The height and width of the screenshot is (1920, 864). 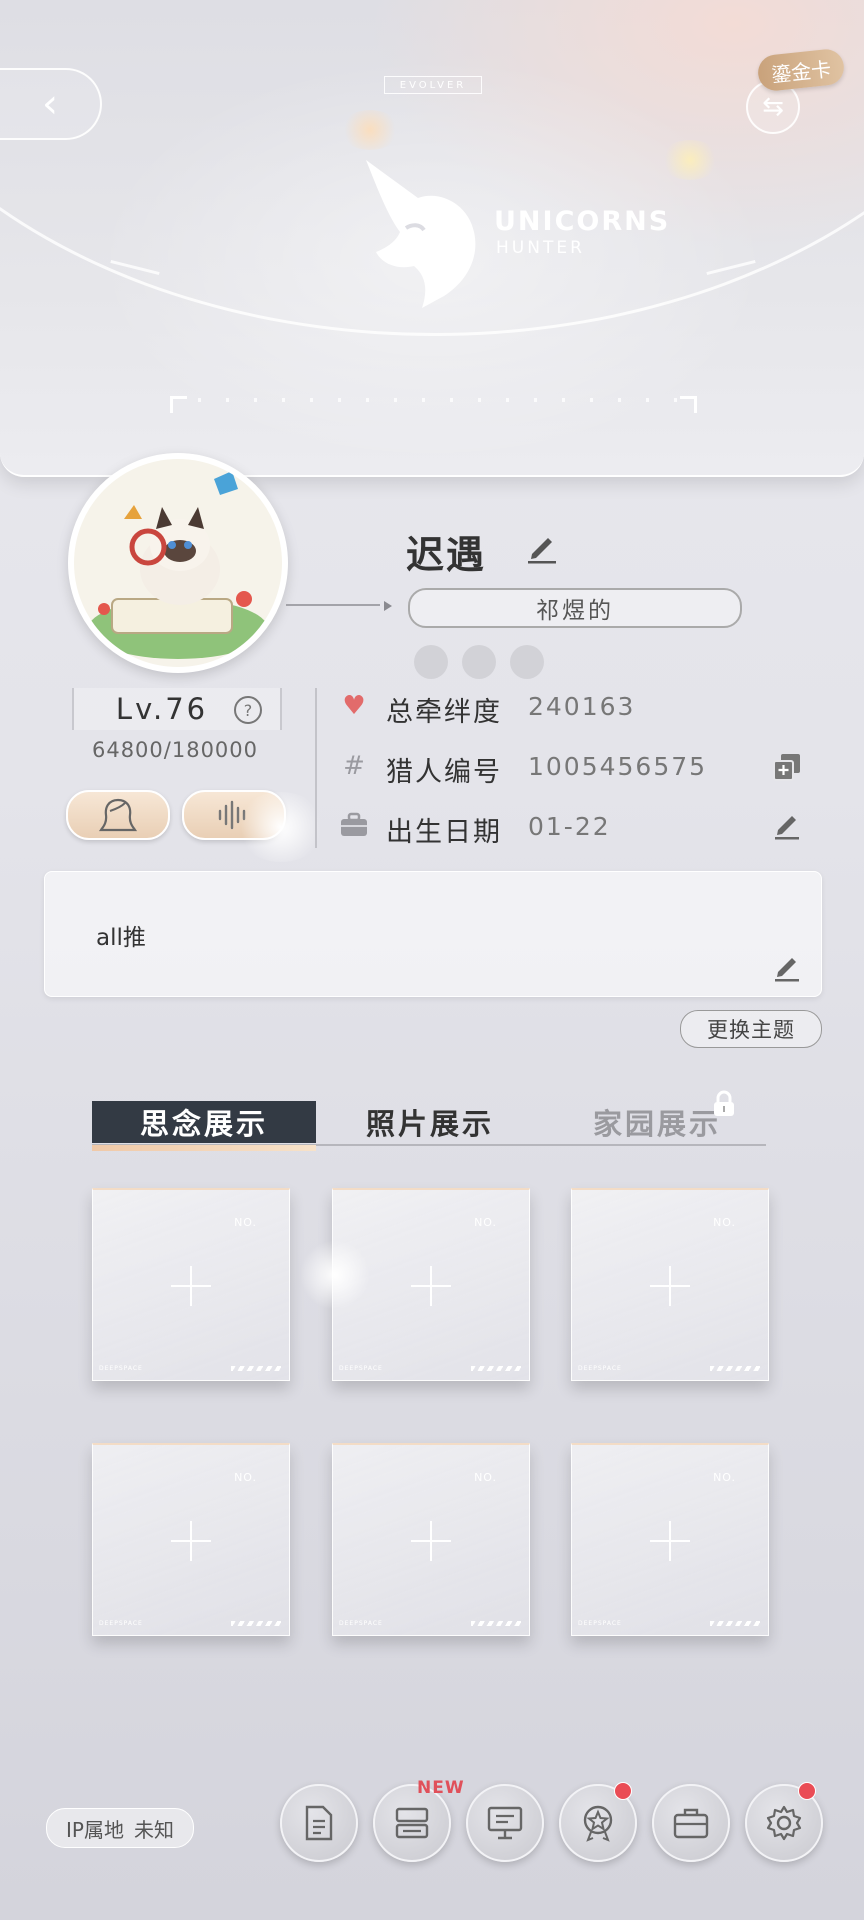 I want to click on person-outline-icon, so click(x=118, y=815).